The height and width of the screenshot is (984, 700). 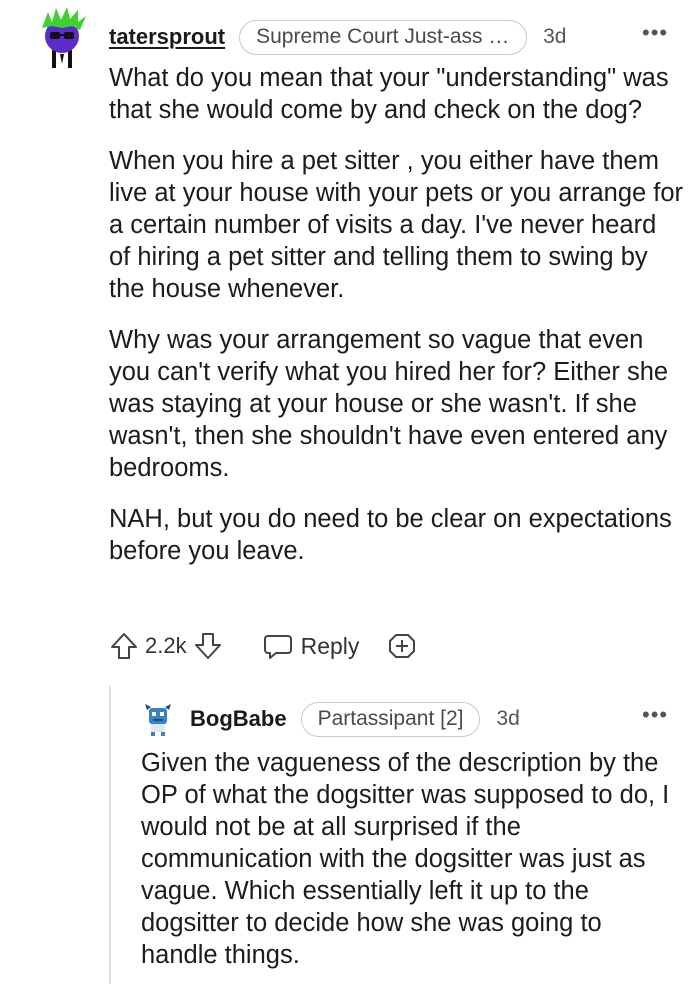 What do you see at coordinates (110, 835) in the screenshot?
I see `thread-line` at bounding box center [110, 835].